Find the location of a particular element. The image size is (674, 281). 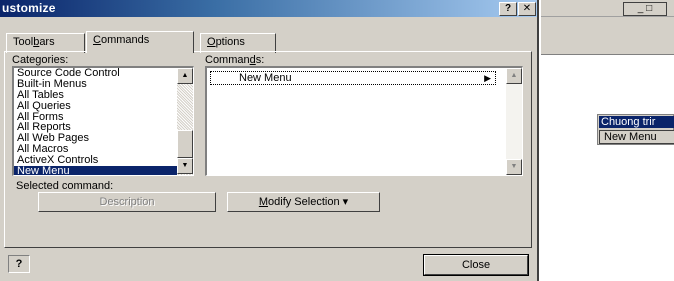

tab-toolbars-label-pre: Tool is located at coordinates (23, 42).